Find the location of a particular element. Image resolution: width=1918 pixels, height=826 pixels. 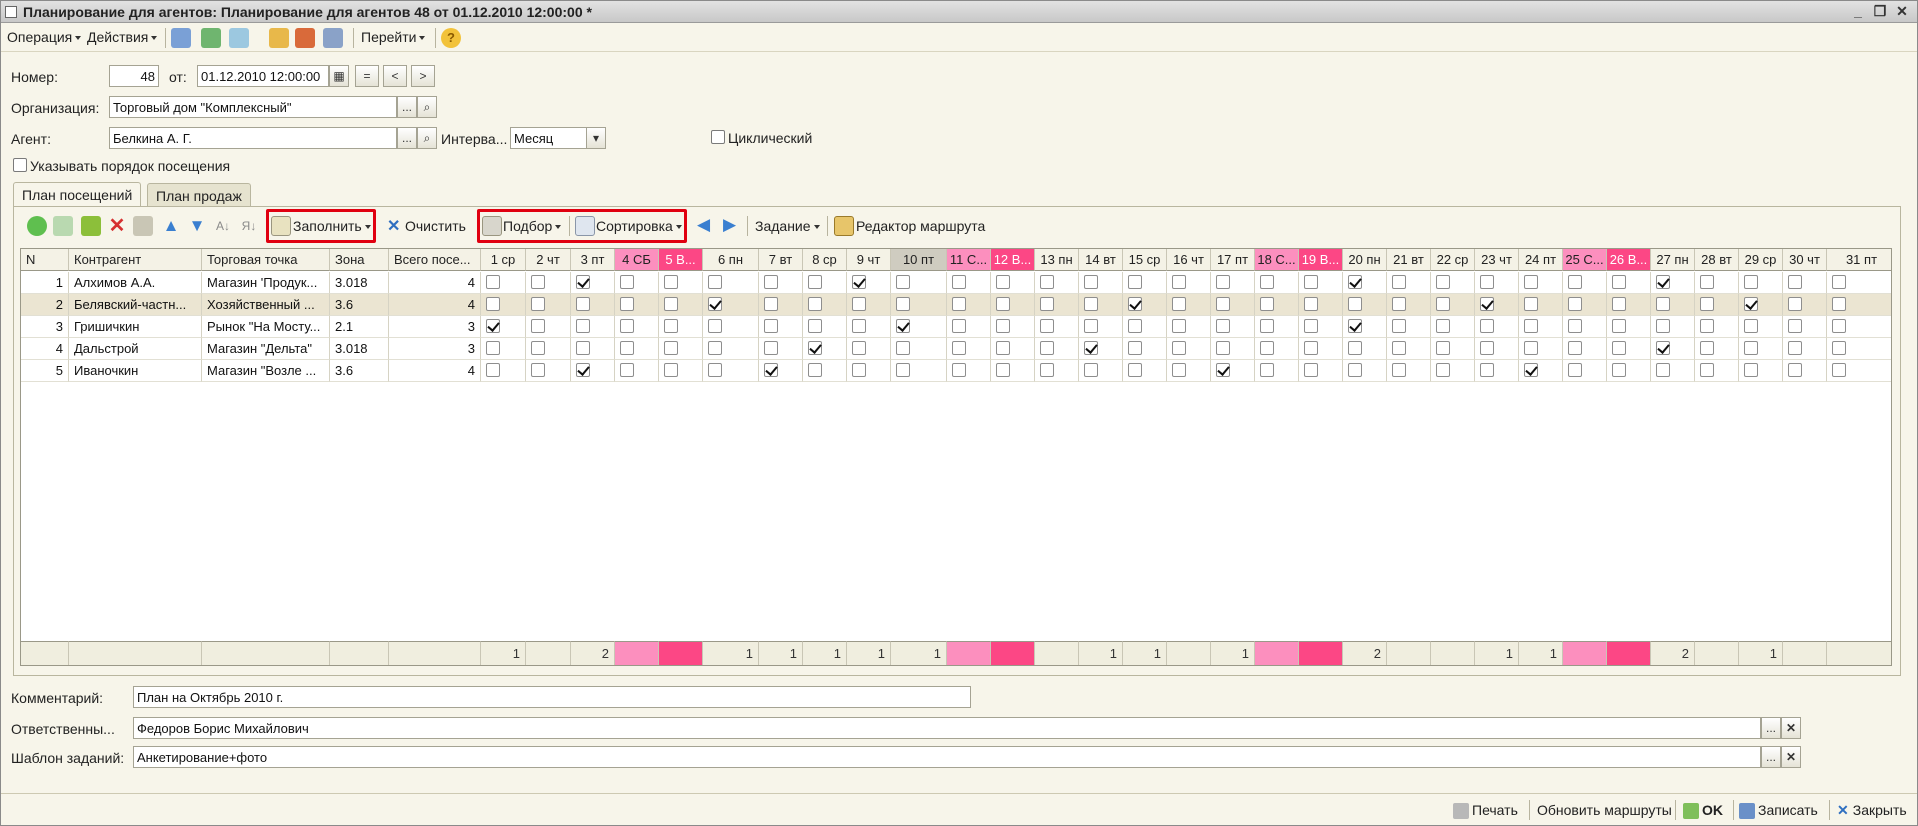

org-search-icon: ⌕ is located at coordinates (427, 107).